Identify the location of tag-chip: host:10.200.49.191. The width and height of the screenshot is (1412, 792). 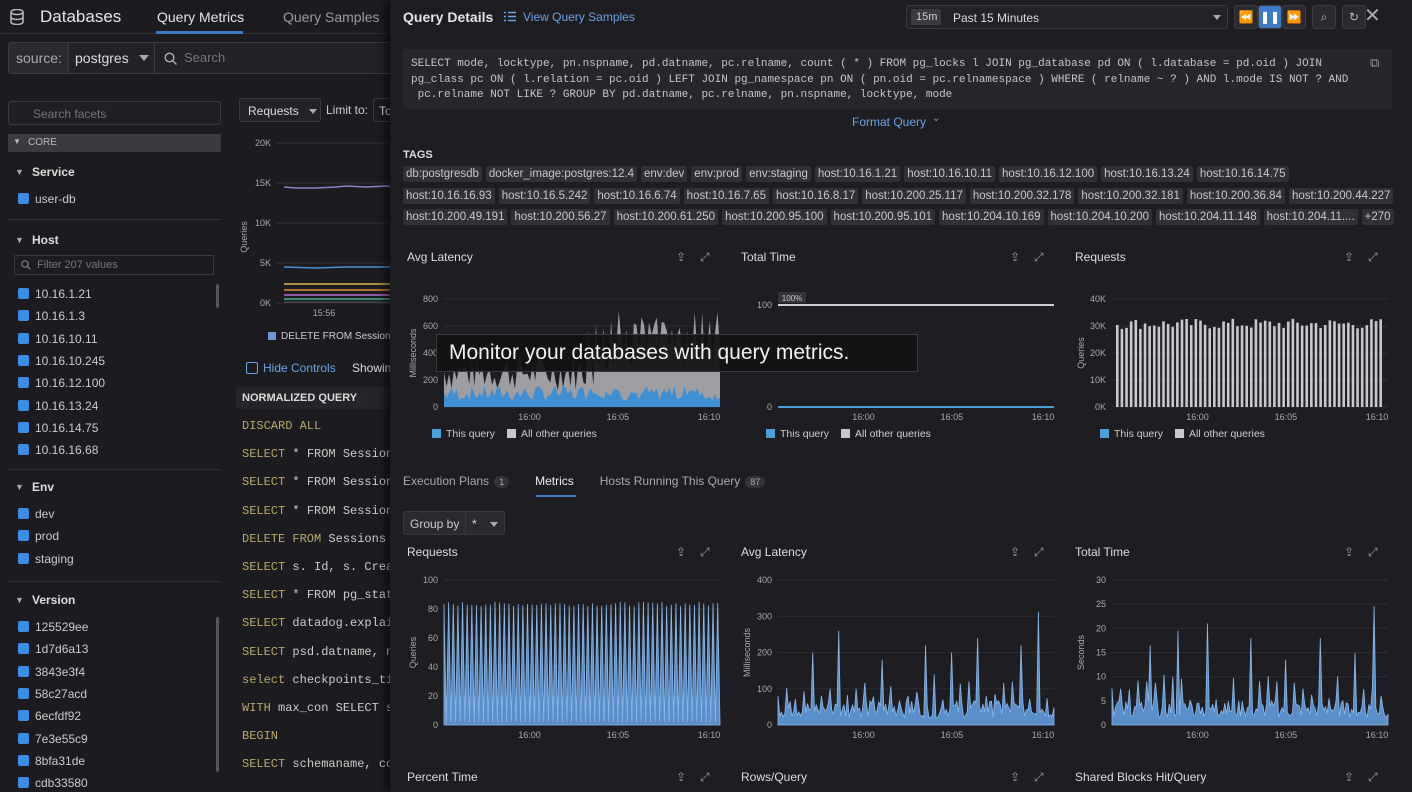
(455, 217).